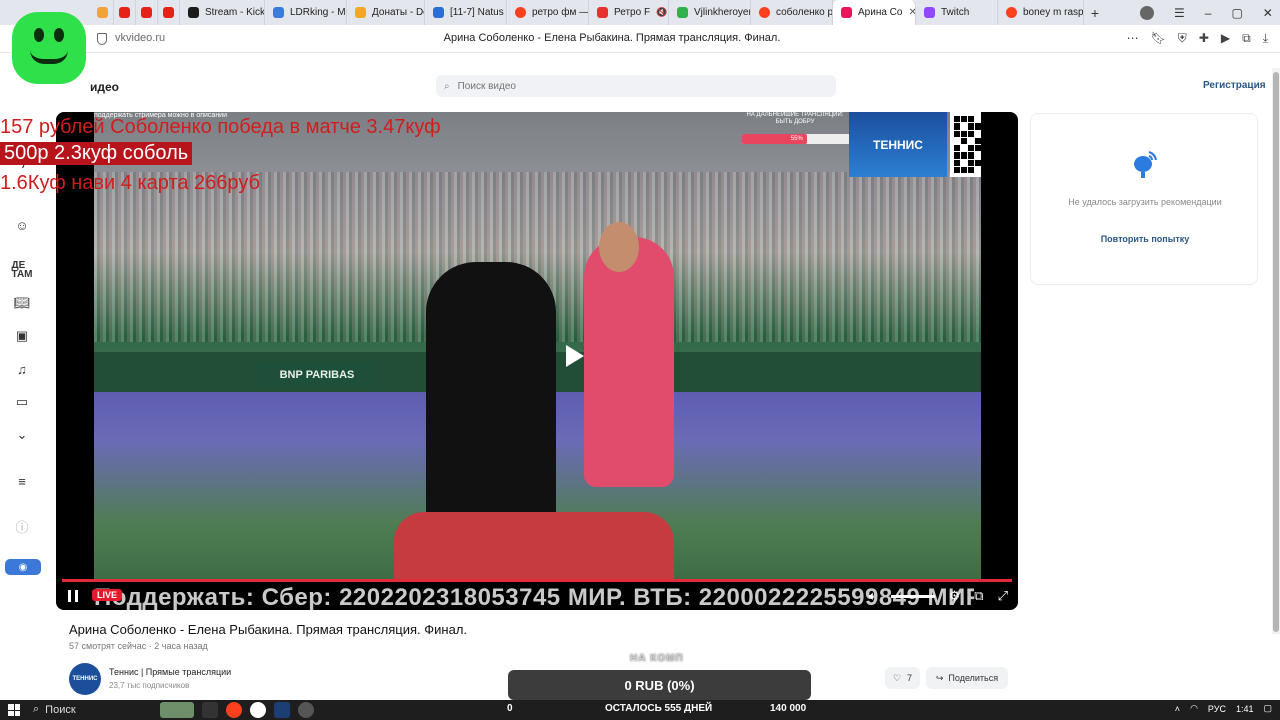  I want to click on playlist-icon: ≡, so click(22, 481).